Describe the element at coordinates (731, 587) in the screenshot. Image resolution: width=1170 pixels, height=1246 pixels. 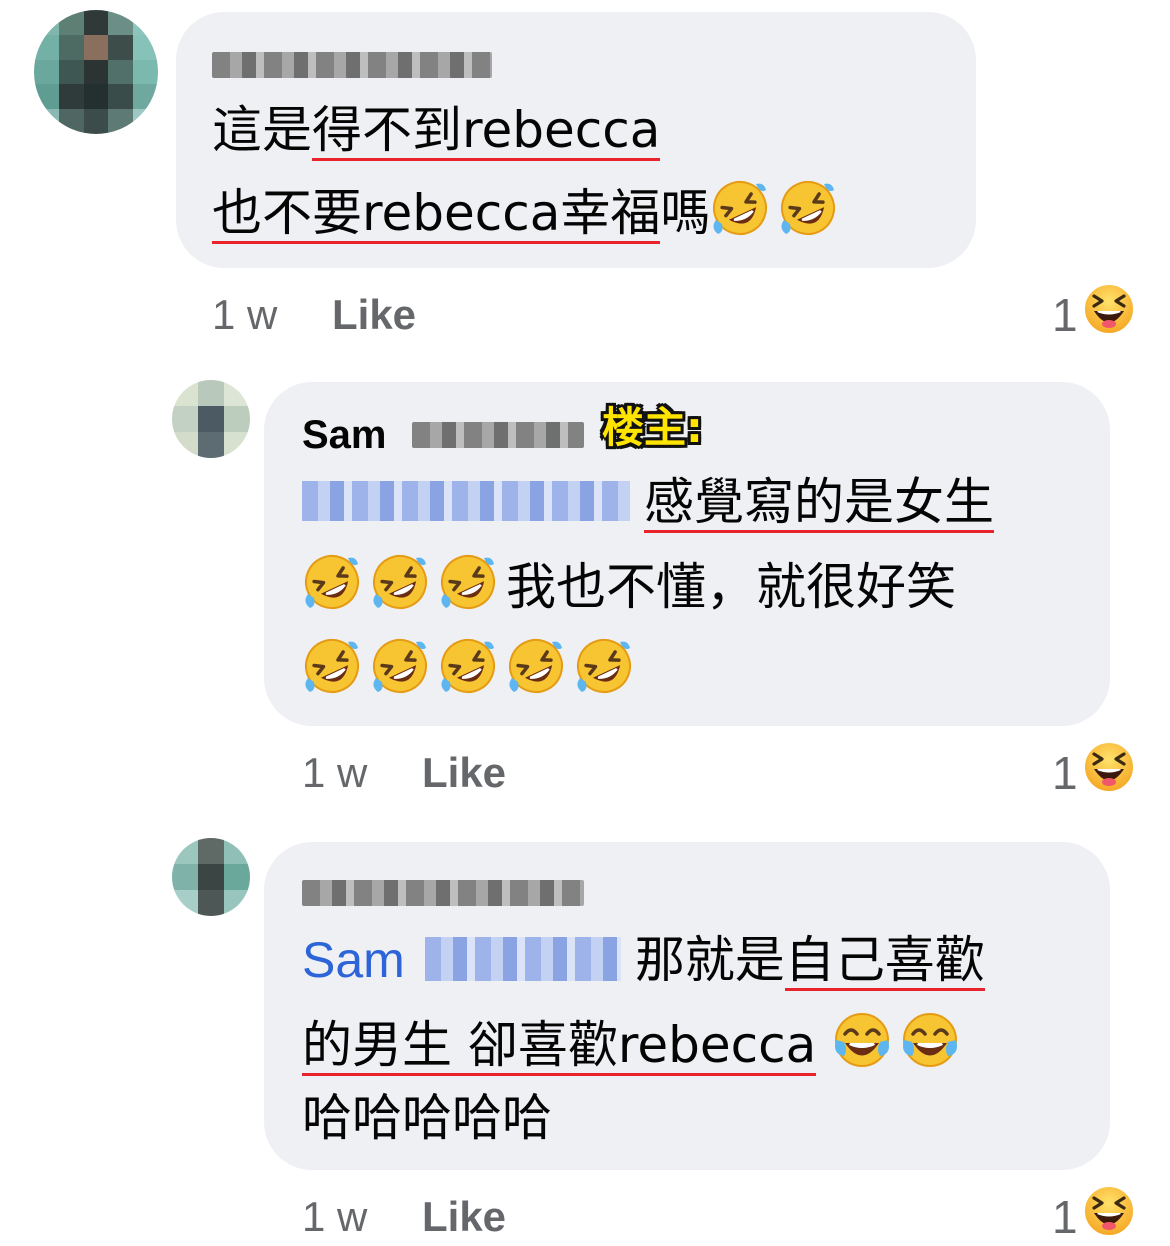
I see `comment-text: 我也不懂，就很好笑` at that location.